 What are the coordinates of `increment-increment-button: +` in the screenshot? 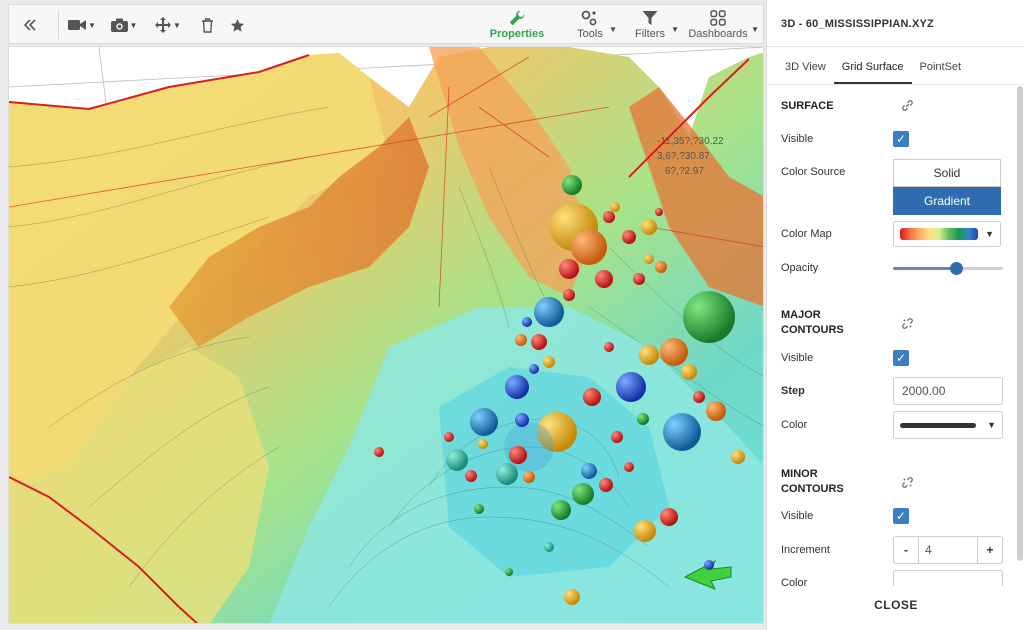 It's located at (990, 550).